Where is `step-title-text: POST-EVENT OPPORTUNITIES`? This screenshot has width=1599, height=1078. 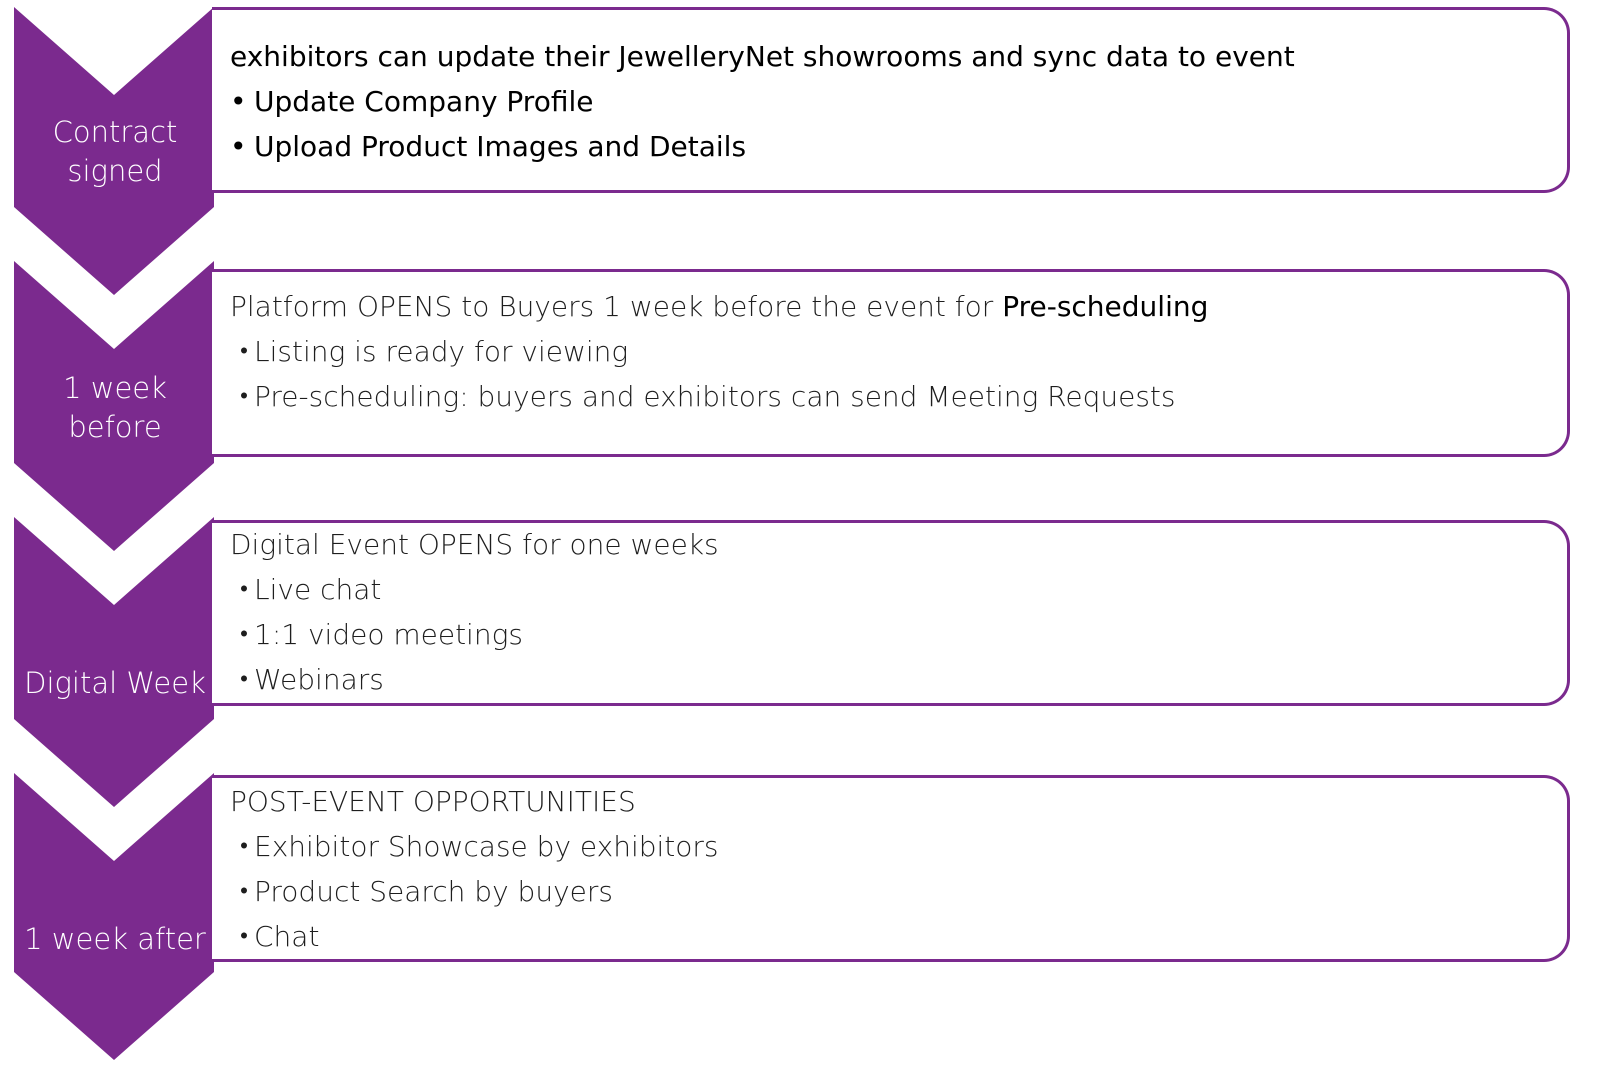 step-title-text: POST-EVENT OPPORTUNITIES is located at coordinates (433, 801).